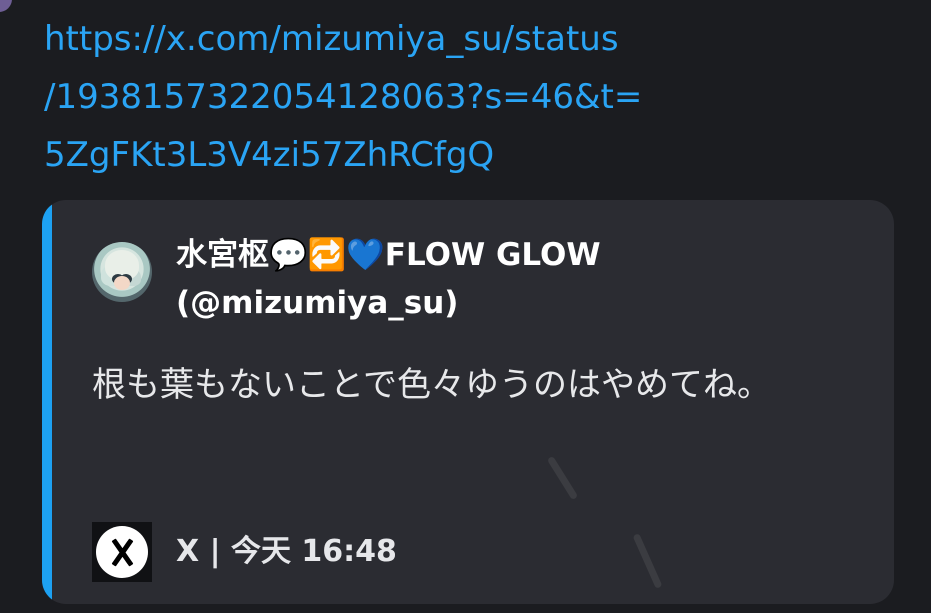 The image size is (931, 613). I want to click on x-logo-circle, so click(122, 552).